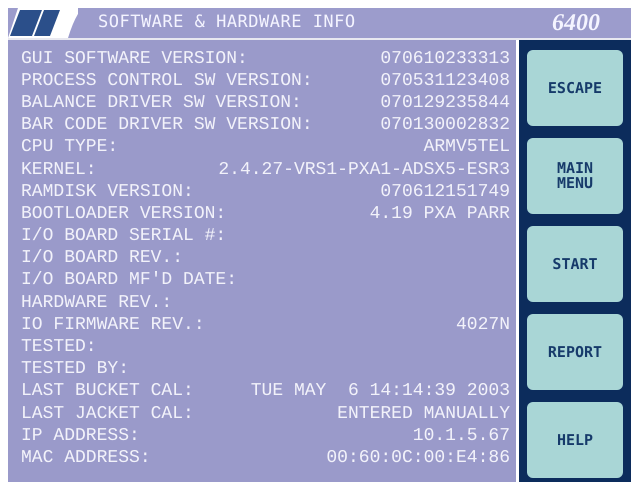  I want to click on info-label: BALANCE DRIVER SW VERSION:, so click(161, 103).